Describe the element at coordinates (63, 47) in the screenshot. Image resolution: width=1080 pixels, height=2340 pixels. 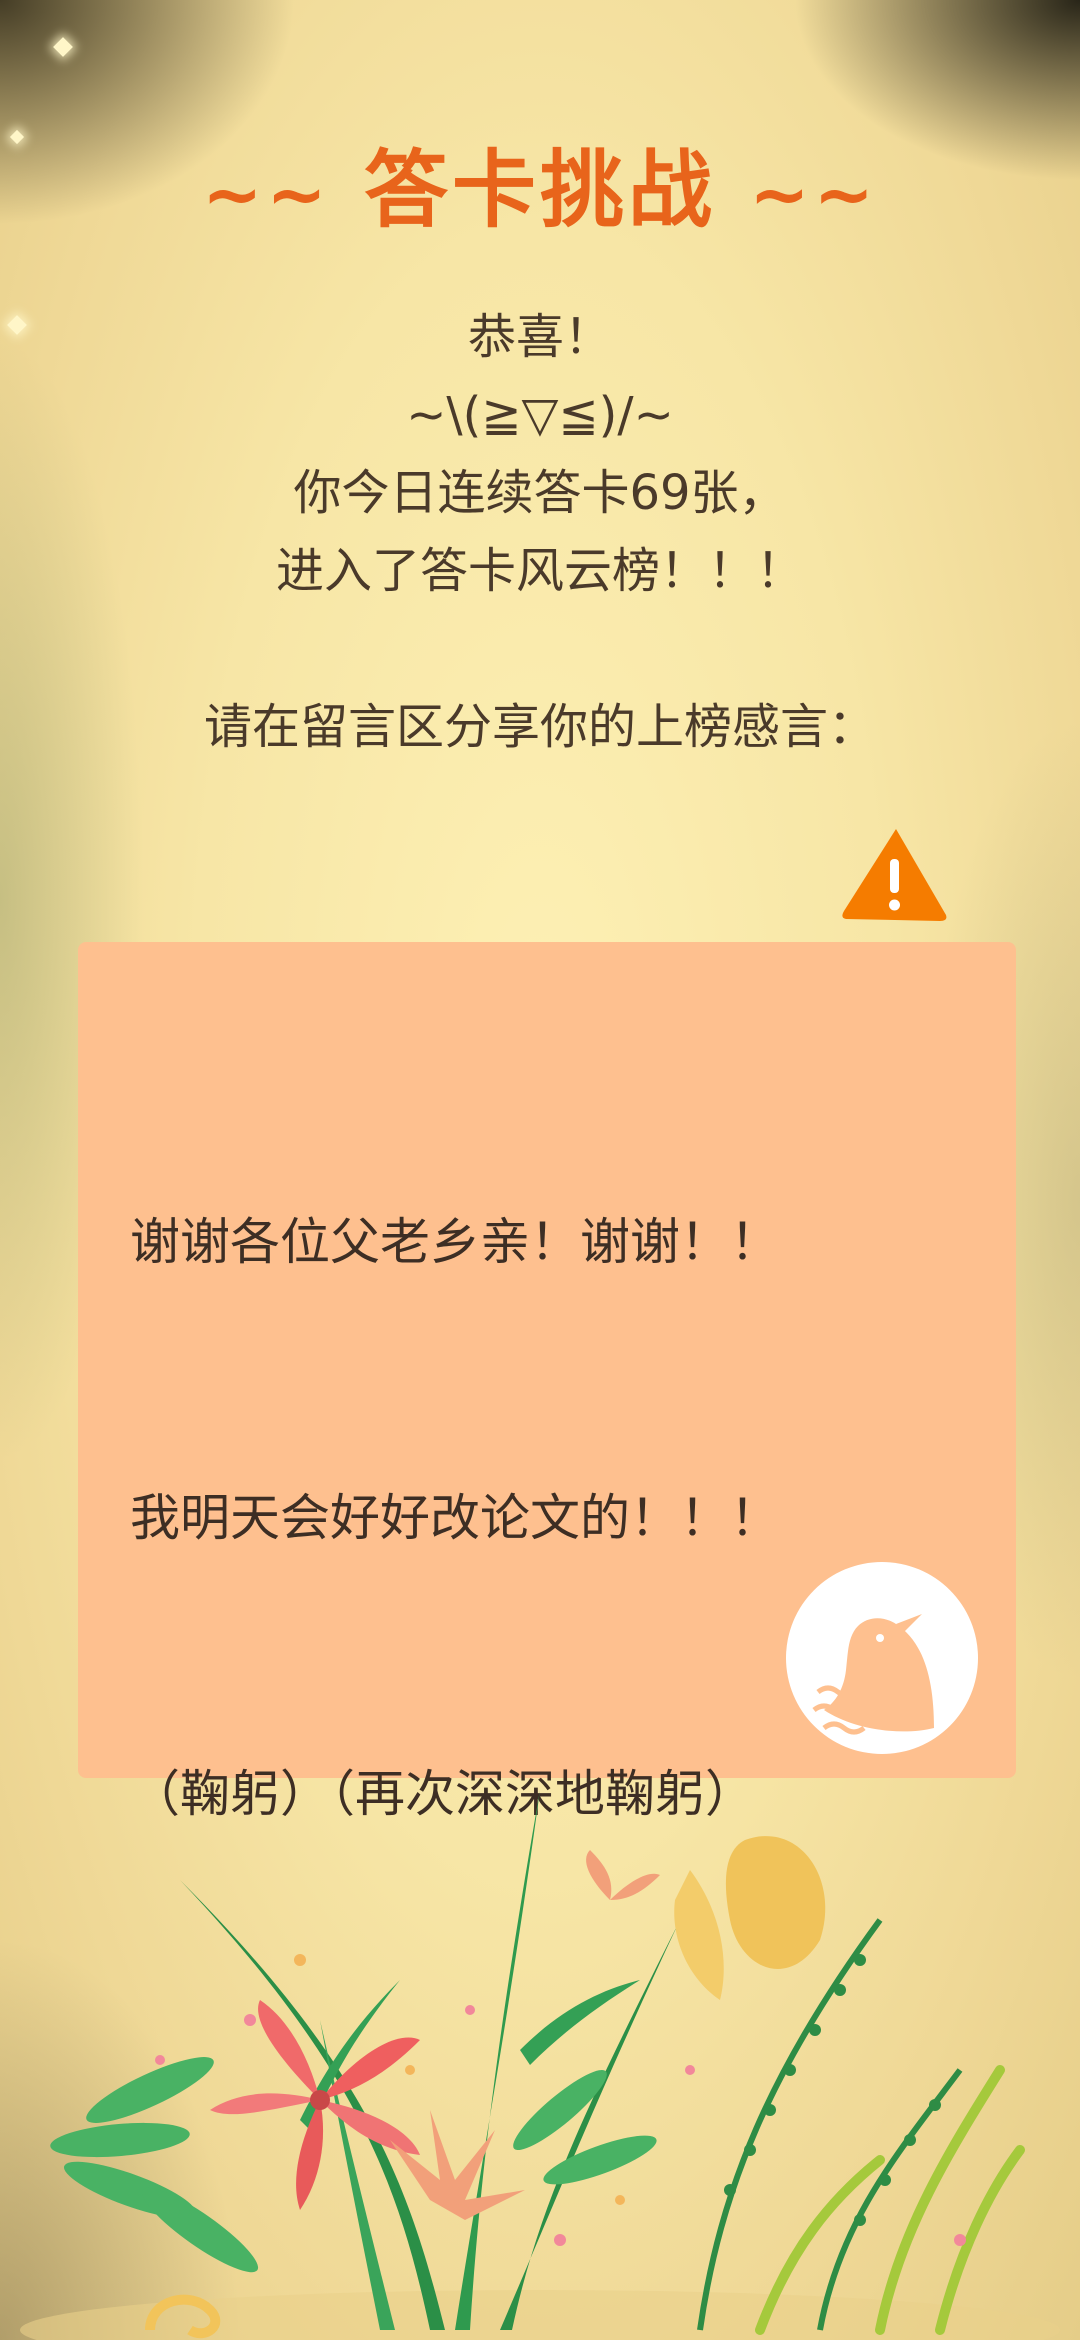
I see `sparkle-decoration` at that location.